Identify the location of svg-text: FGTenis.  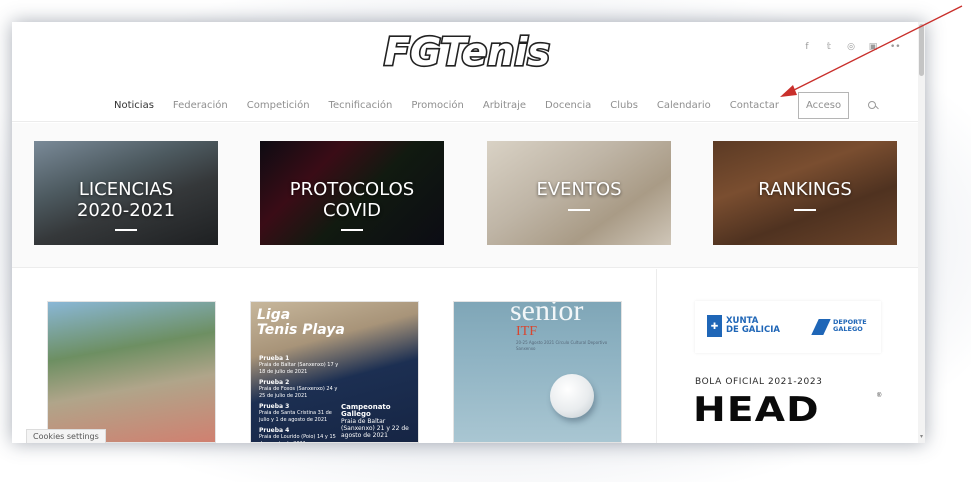
(467, 52).